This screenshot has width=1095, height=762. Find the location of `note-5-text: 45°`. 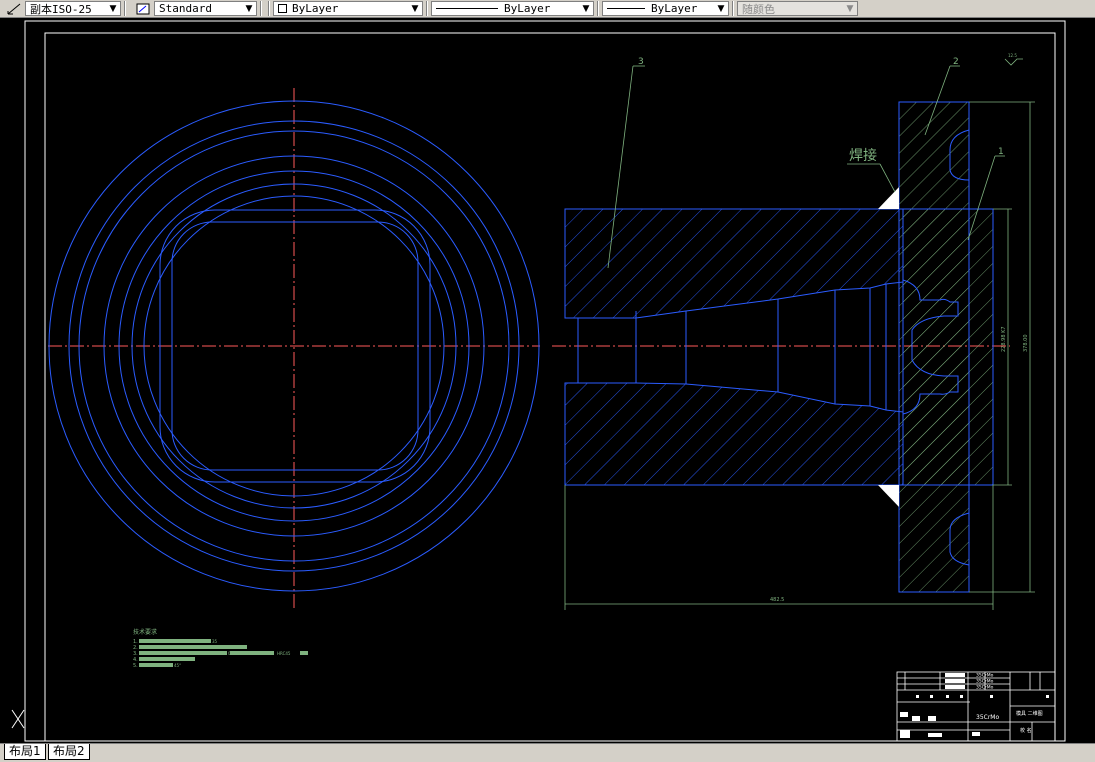

note-5-text: 45° is located at coordinates (177, 665).